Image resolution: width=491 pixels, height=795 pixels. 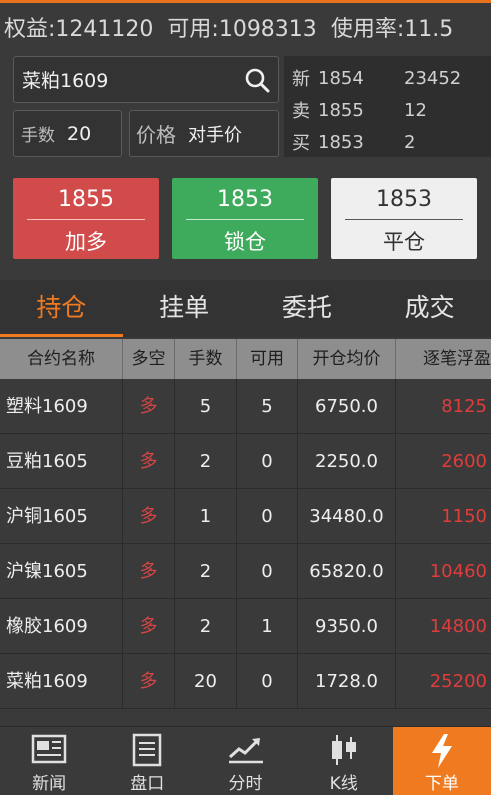 I want to click on quote-key: 新, so click(x=301, y=79).